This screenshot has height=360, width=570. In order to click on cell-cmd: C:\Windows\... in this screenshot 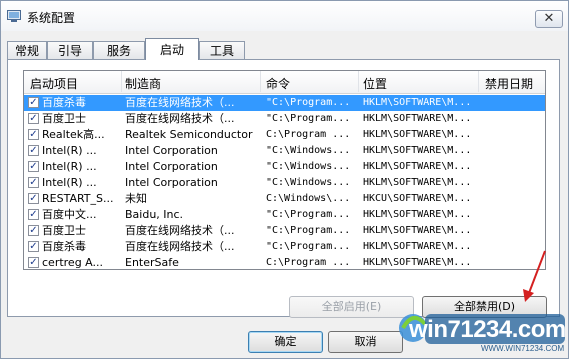, I will do `click(308, 198)`.